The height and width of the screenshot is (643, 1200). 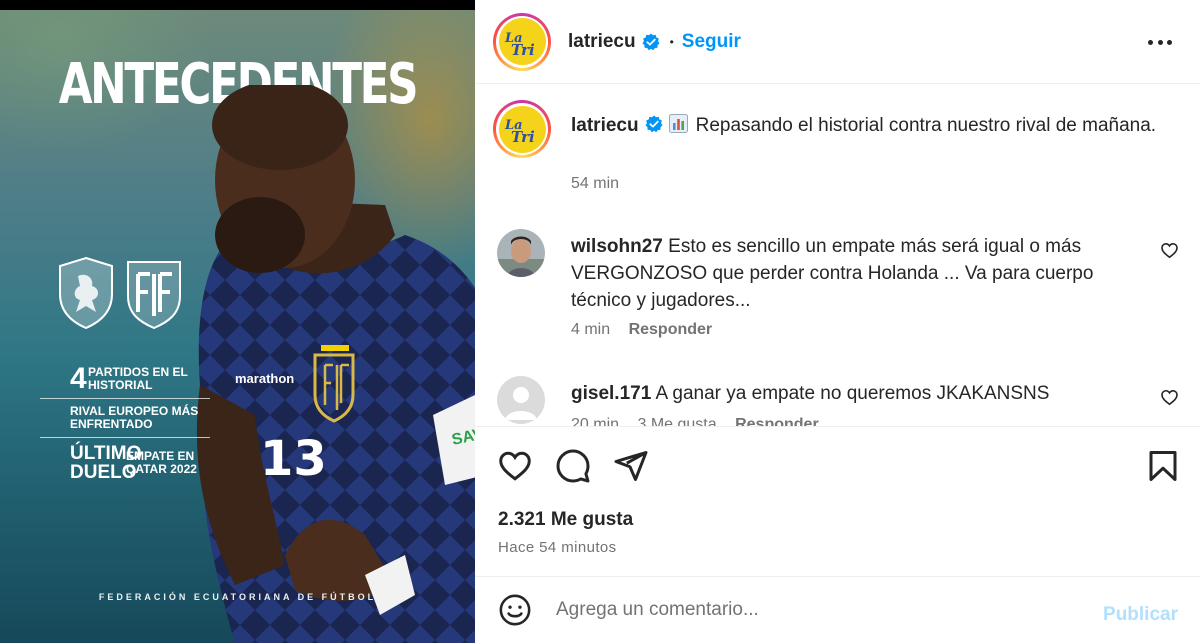 I want to click on post-actions: 2.321 Me gusta Hace 54 minutos, so click(x=837, y=501).